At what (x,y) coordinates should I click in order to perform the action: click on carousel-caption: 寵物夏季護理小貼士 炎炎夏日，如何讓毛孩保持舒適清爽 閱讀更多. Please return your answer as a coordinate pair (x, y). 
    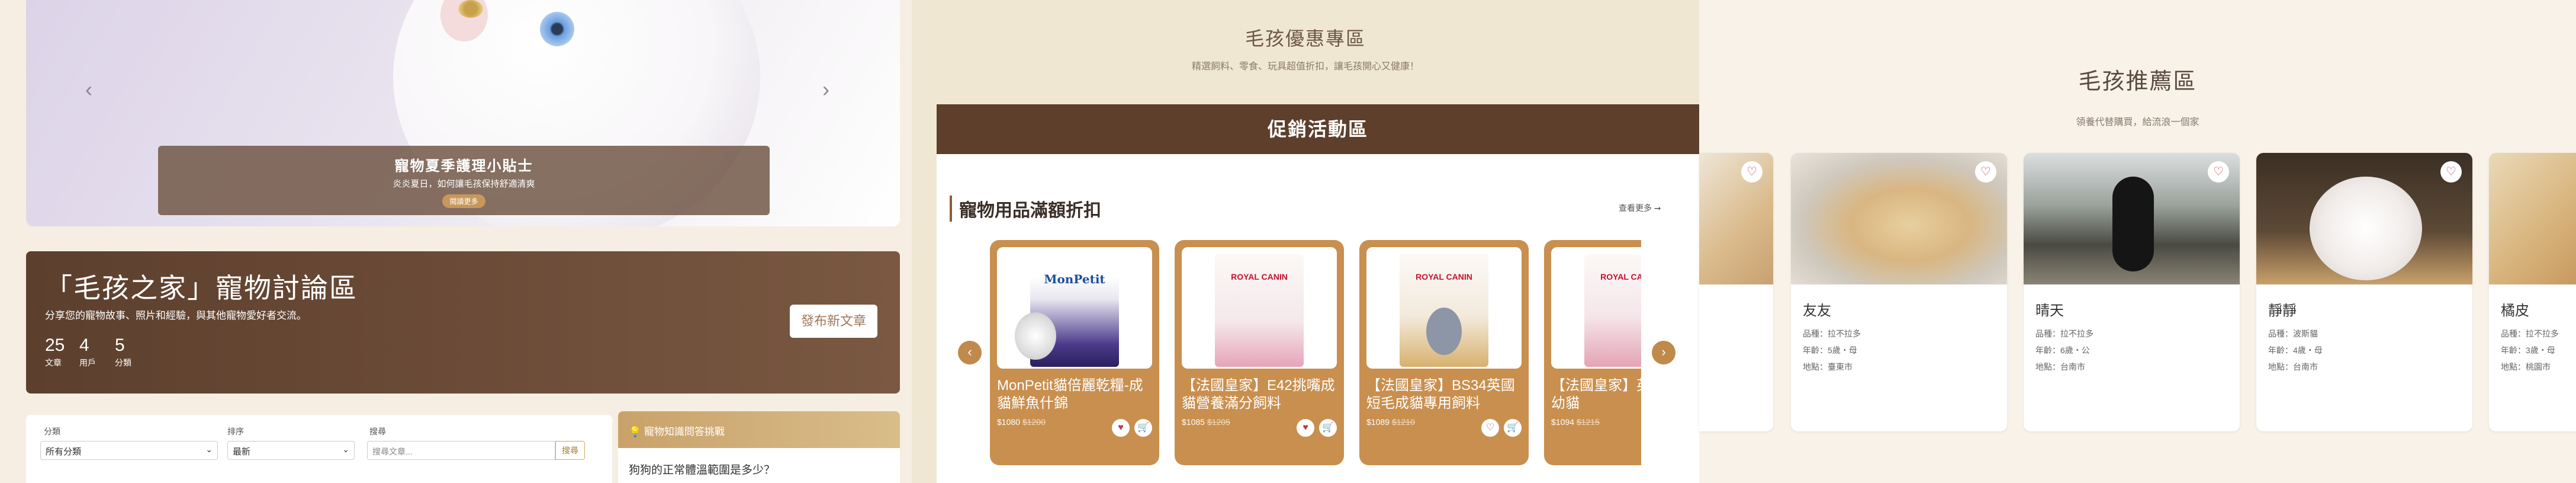
    Looking at the image, I should click on (464, 181).